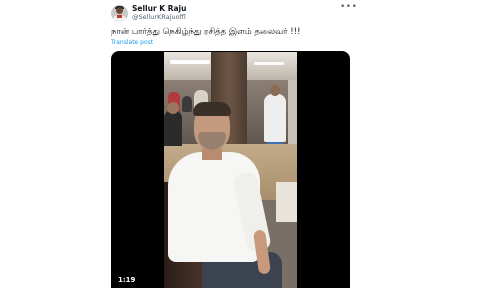  I want to click on video-duration: 1:19, so click(127, 280).